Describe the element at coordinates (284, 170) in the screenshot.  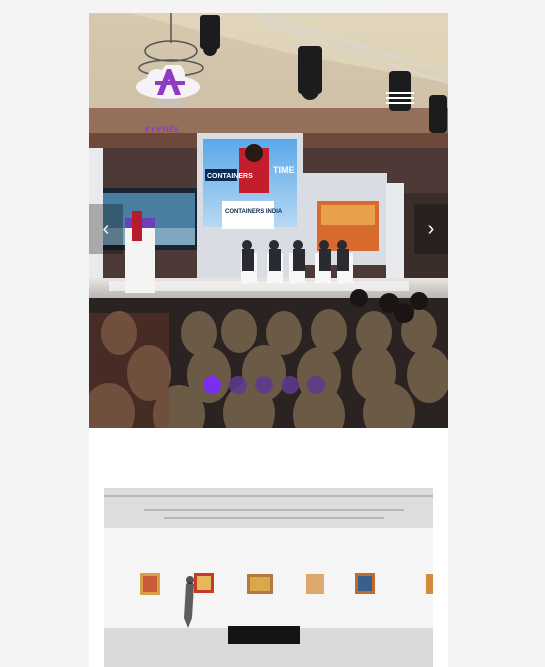
I see `screen-side-text: TIME` at that location.